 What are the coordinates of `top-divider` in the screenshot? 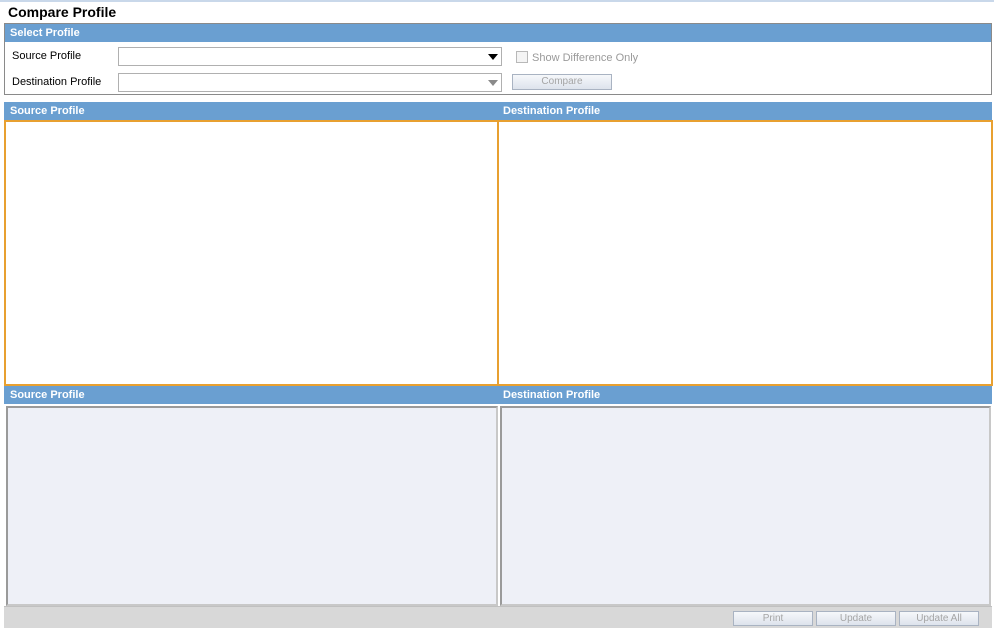 It's located at (497, 1).